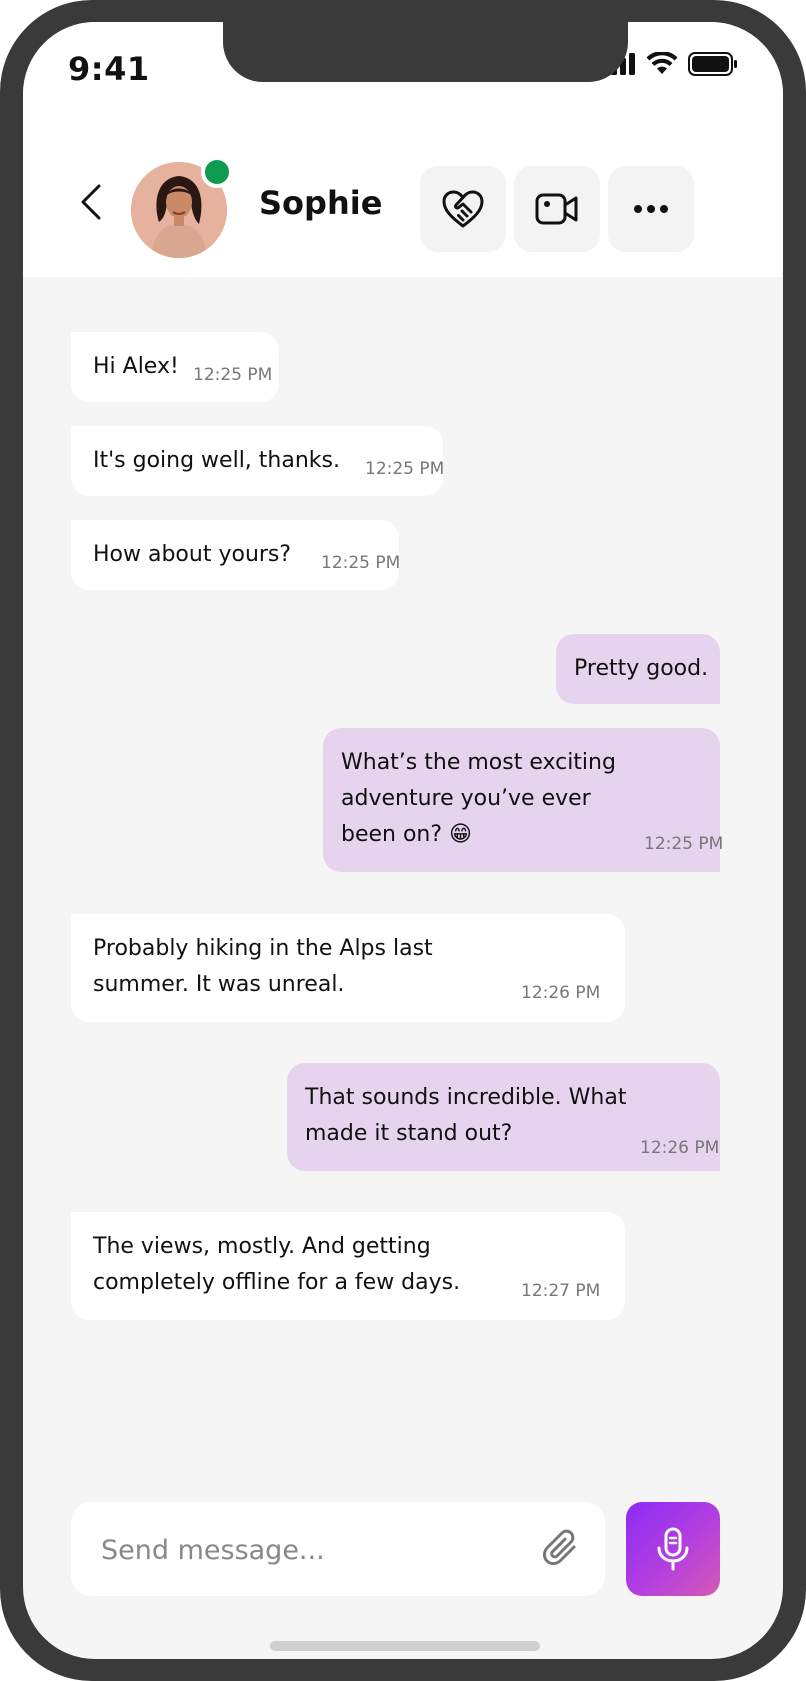 This screenshot has width=806, height=1681. What do you see at coordinates (182, 207) in the screenshot?
I see `avatar-wrap` at bounding box center [182, 207].